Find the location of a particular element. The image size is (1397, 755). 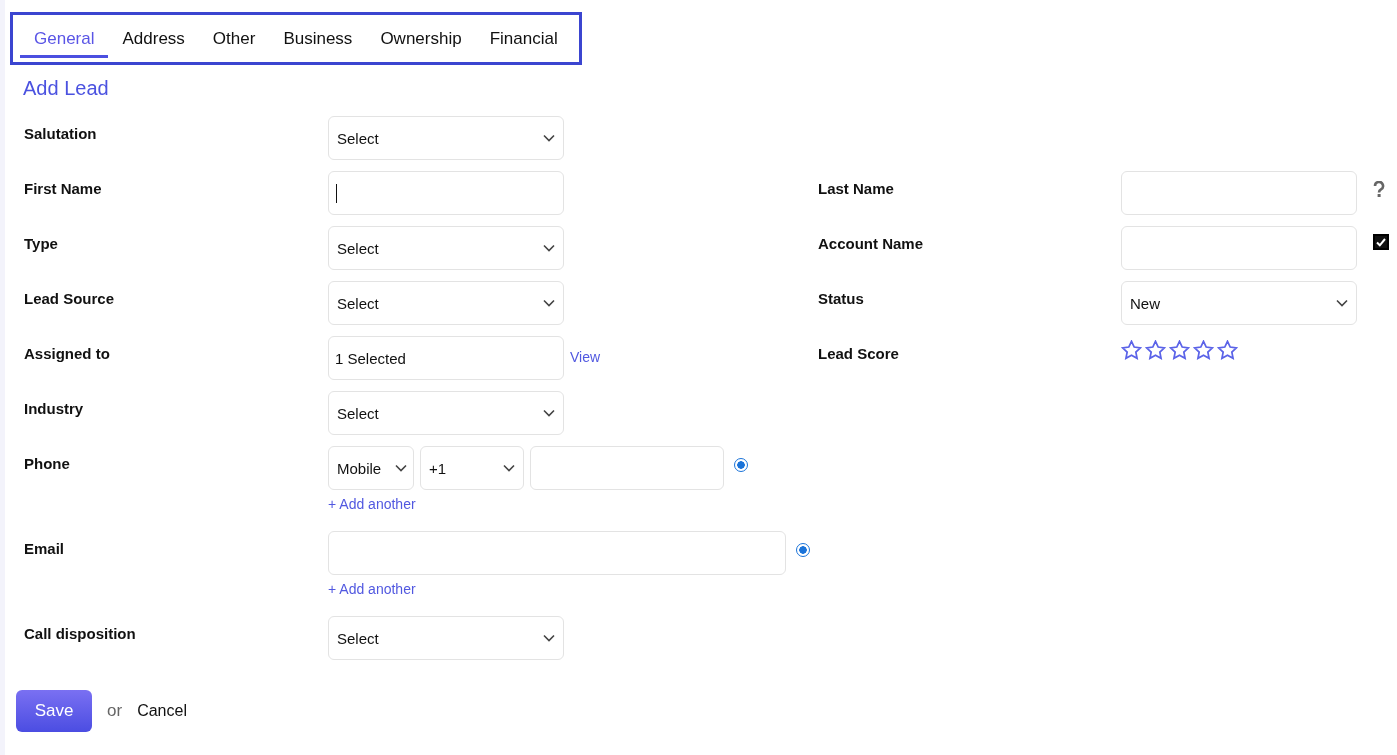

email-field is located at coordinates (557, 553).